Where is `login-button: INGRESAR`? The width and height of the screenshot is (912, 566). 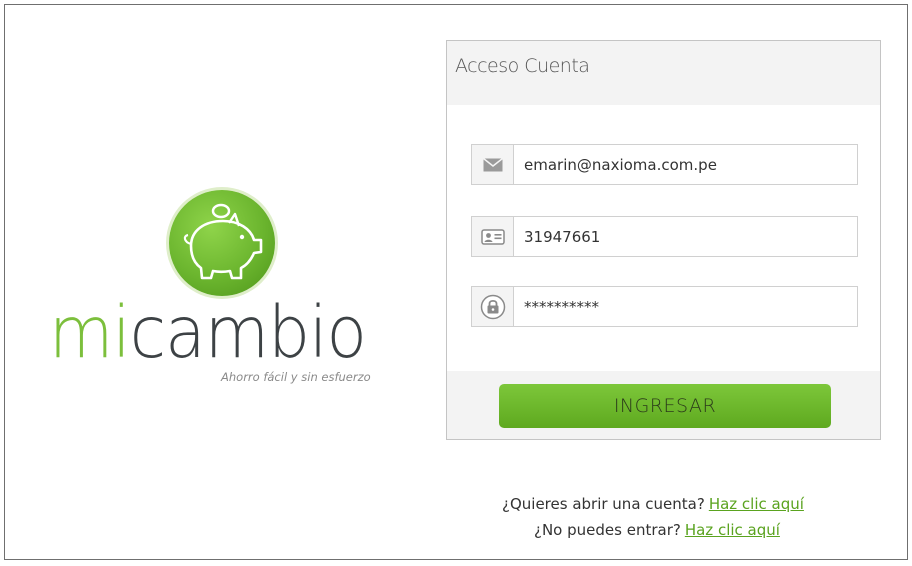
login-button: INGRESAR is located at coordinates (665, 406).